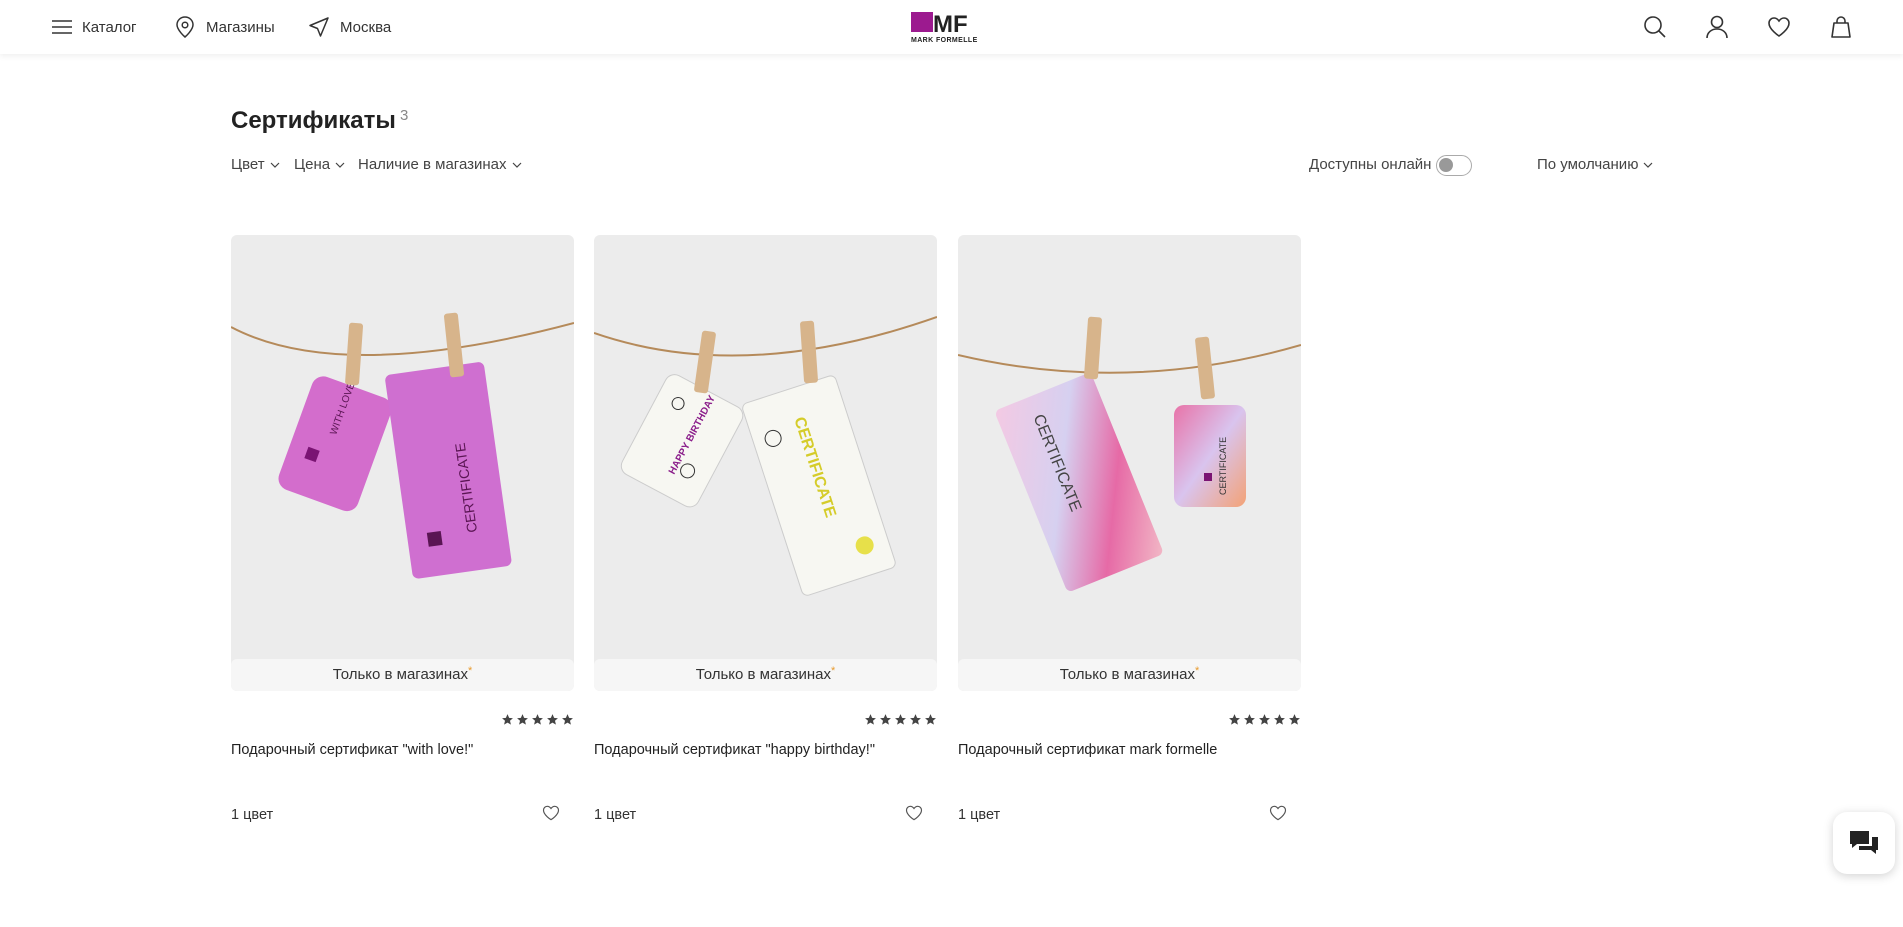 This screenshot has height=927, width=1903. I want to click on online-label-text: Доступны онлайн, so click(1370, 164).